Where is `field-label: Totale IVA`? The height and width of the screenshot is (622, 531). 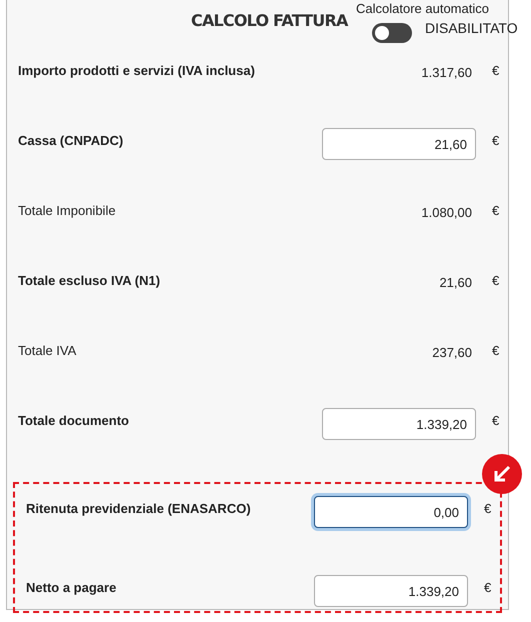 field-label: Totale IVA is located at coordinates (48, 350).